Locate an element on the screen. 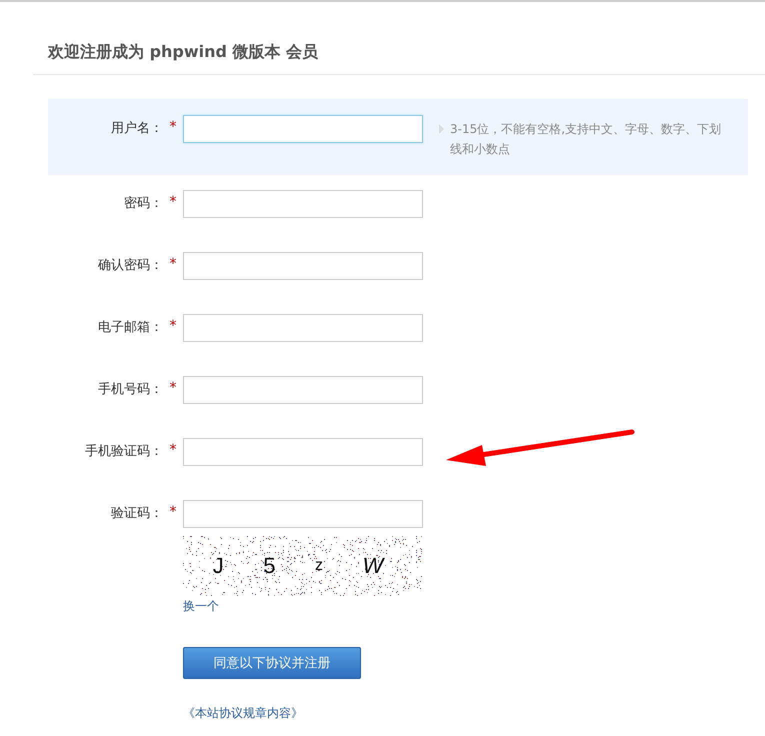 The width and height of the screenshot is (765, 736). captcha-character: W is located at coordinates (373, 566).